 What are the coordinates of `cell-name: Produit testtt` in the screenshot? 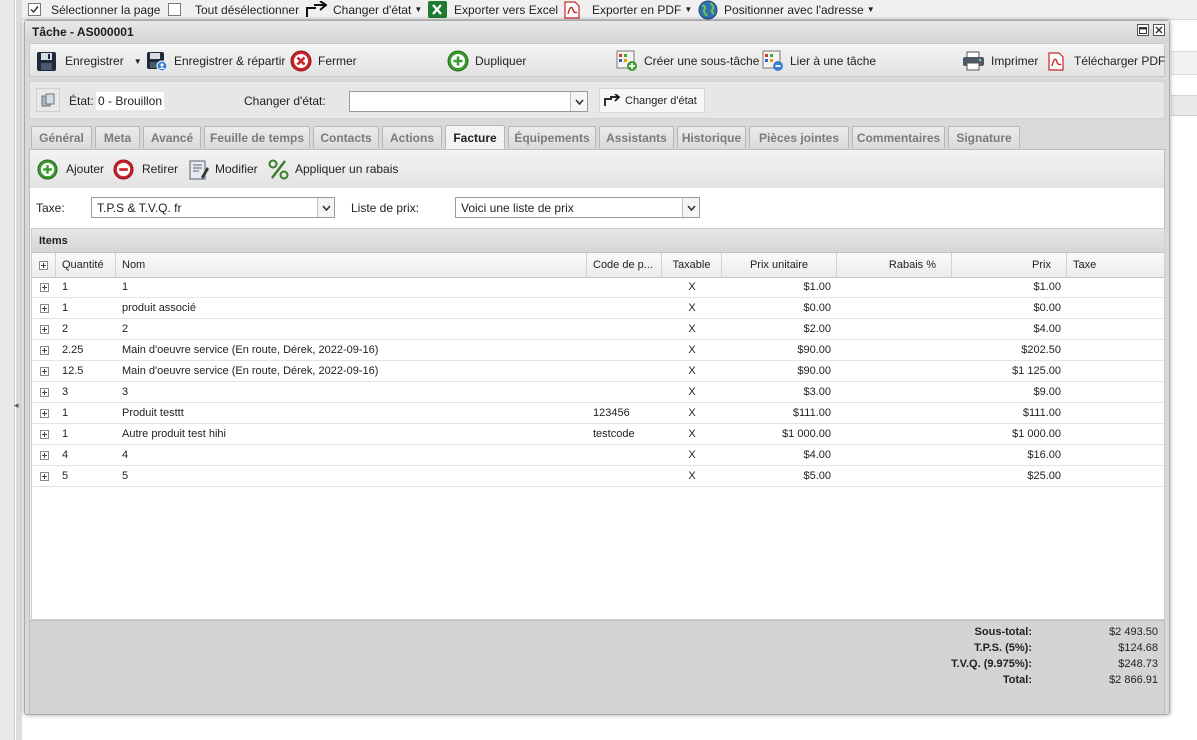 It's located at (153, 413).